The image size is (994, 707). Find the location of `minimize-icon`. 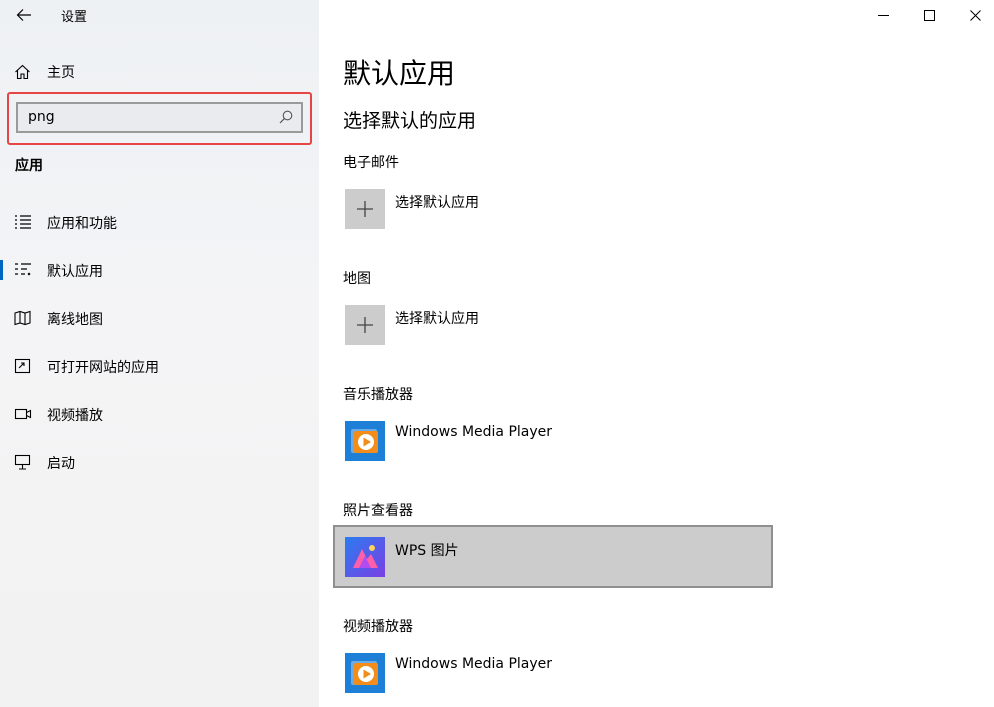

minimize-icon is located at coordinates (883, 15).